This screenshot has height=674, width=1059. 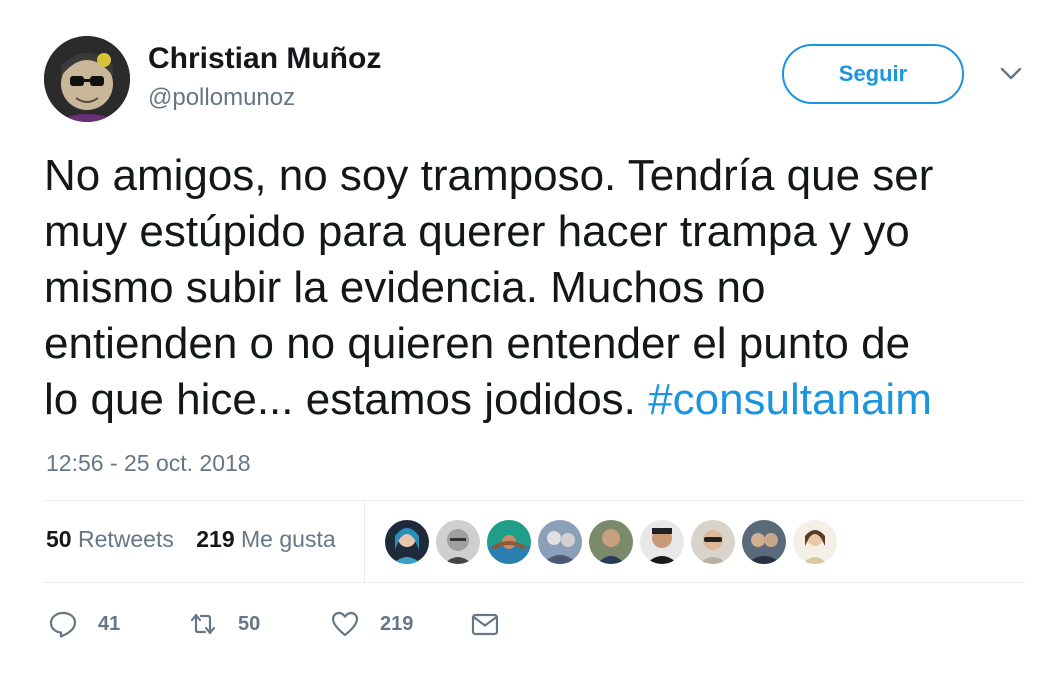 What do you see at coordinates (345, 624) in the screenshot?
I see `heart-icon` at bounding box center [345, 624].